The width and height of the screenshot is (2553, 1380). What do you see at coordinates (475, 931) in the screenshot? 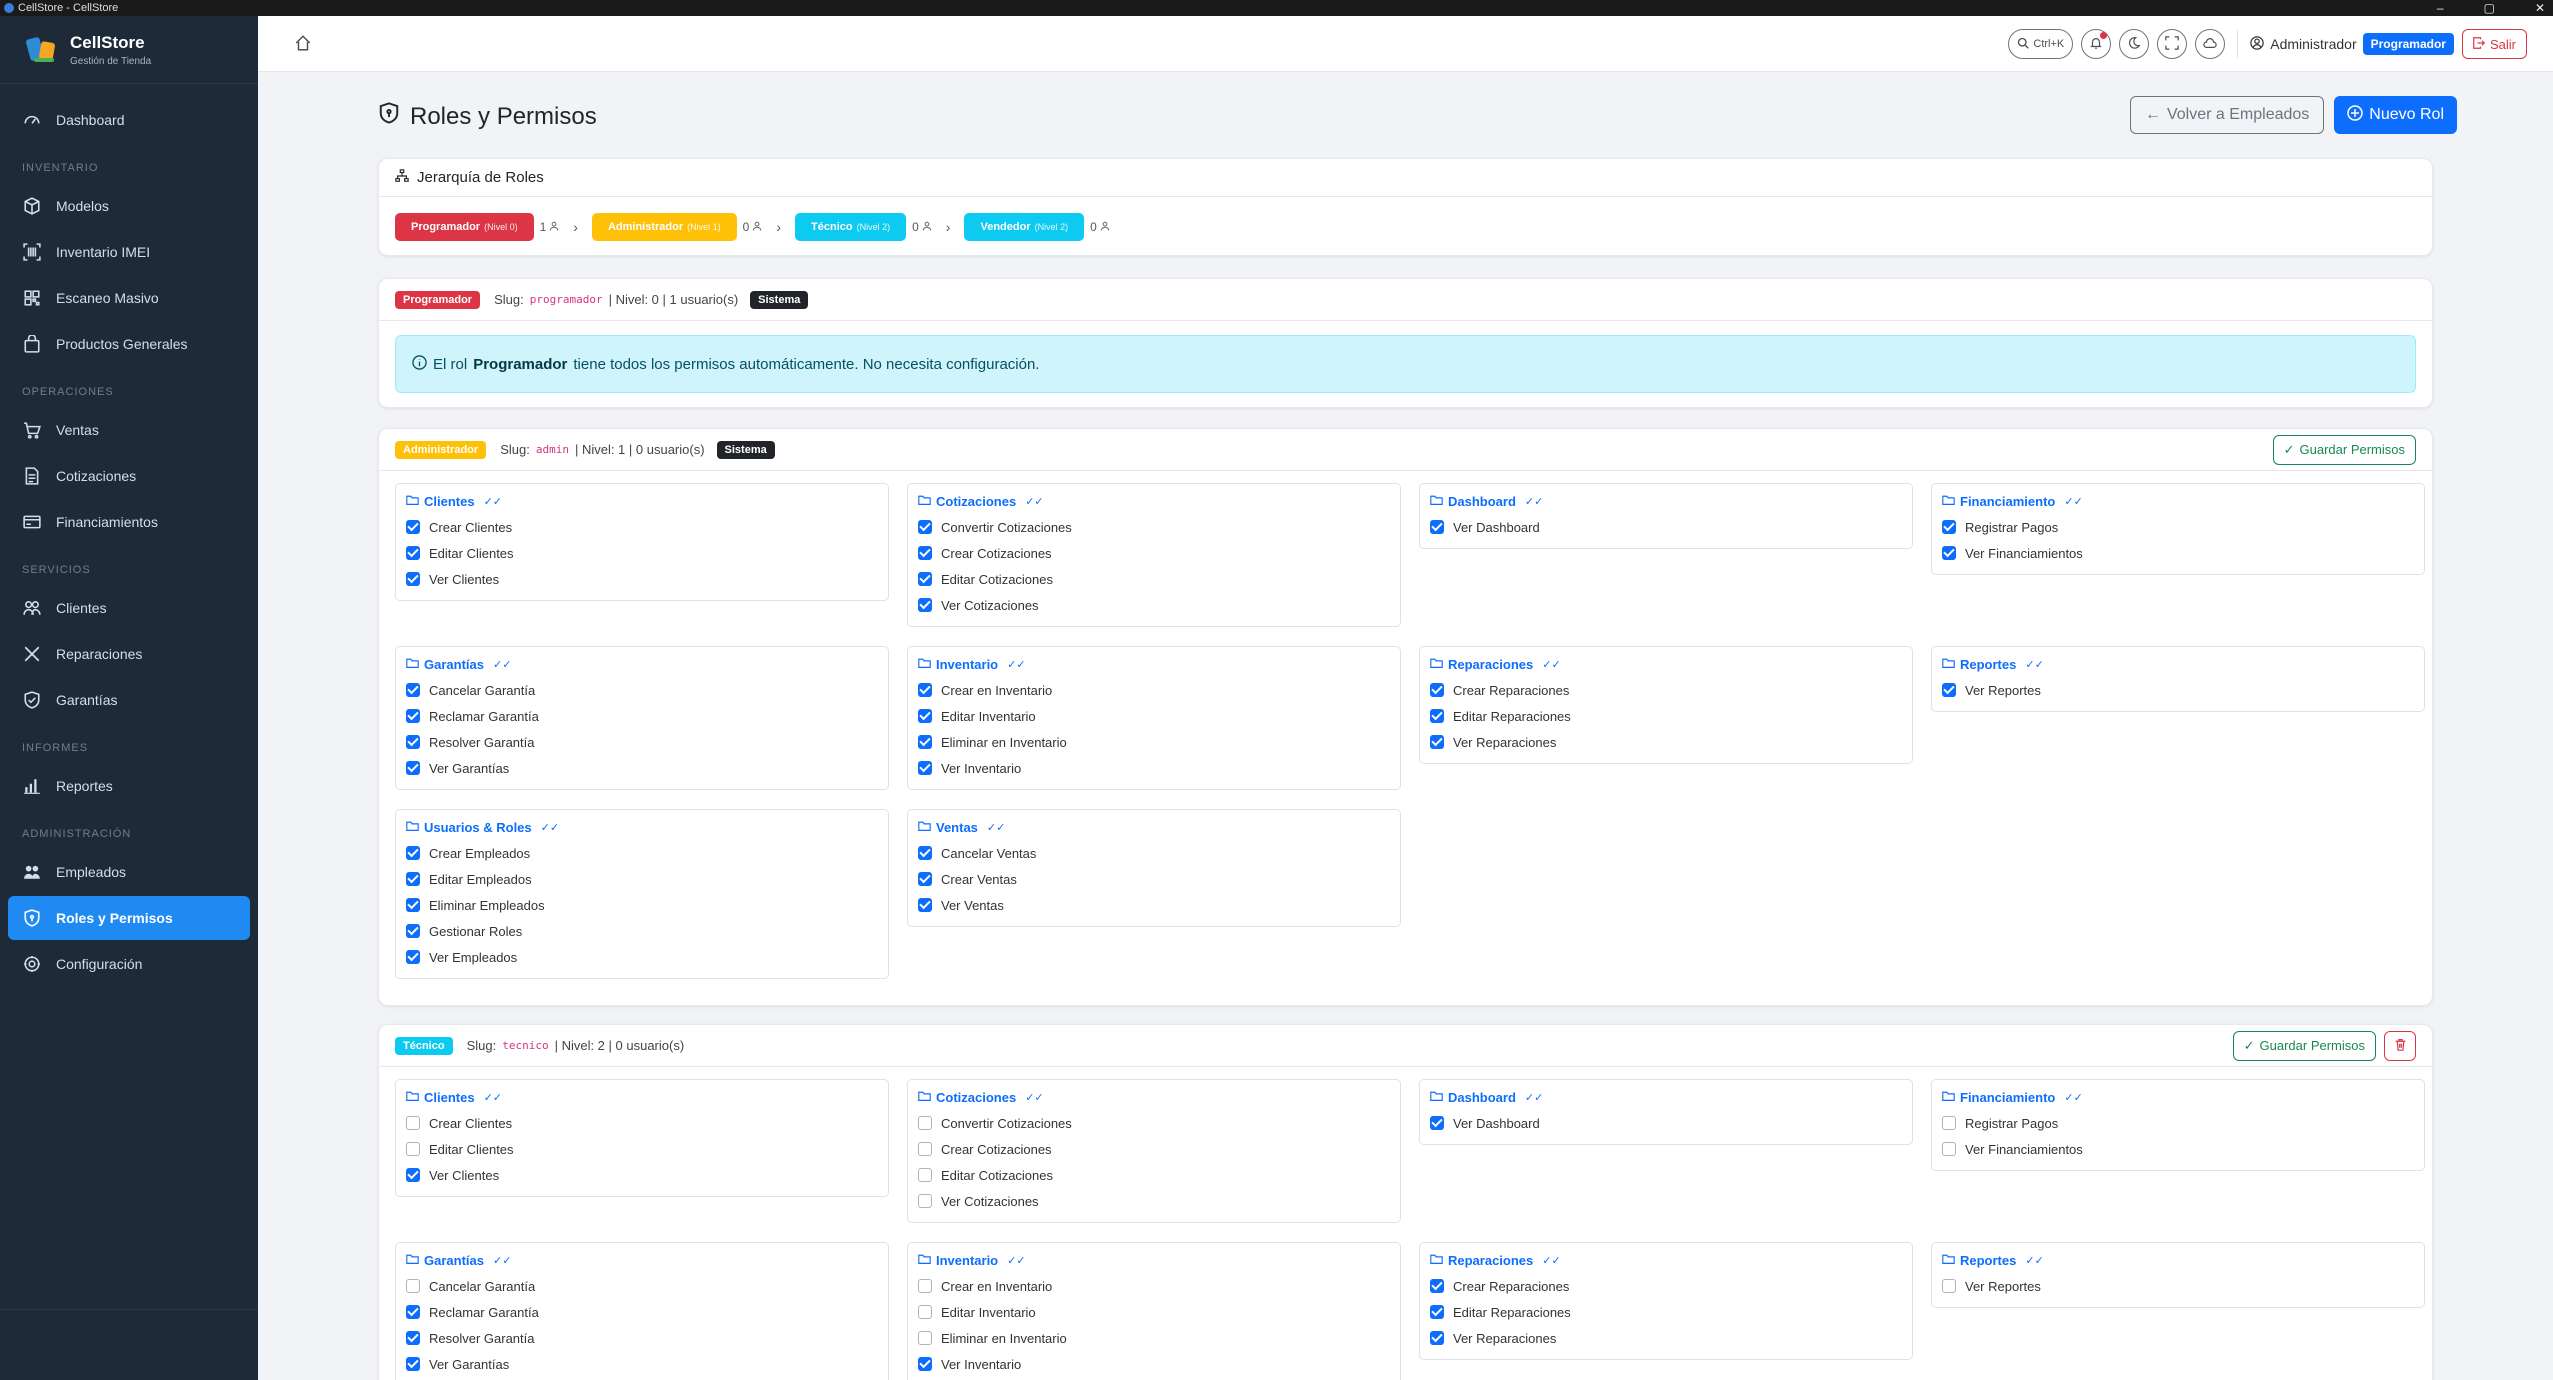
I see `permission-label: Gestionar Roles` at bounding box center [475, 931].